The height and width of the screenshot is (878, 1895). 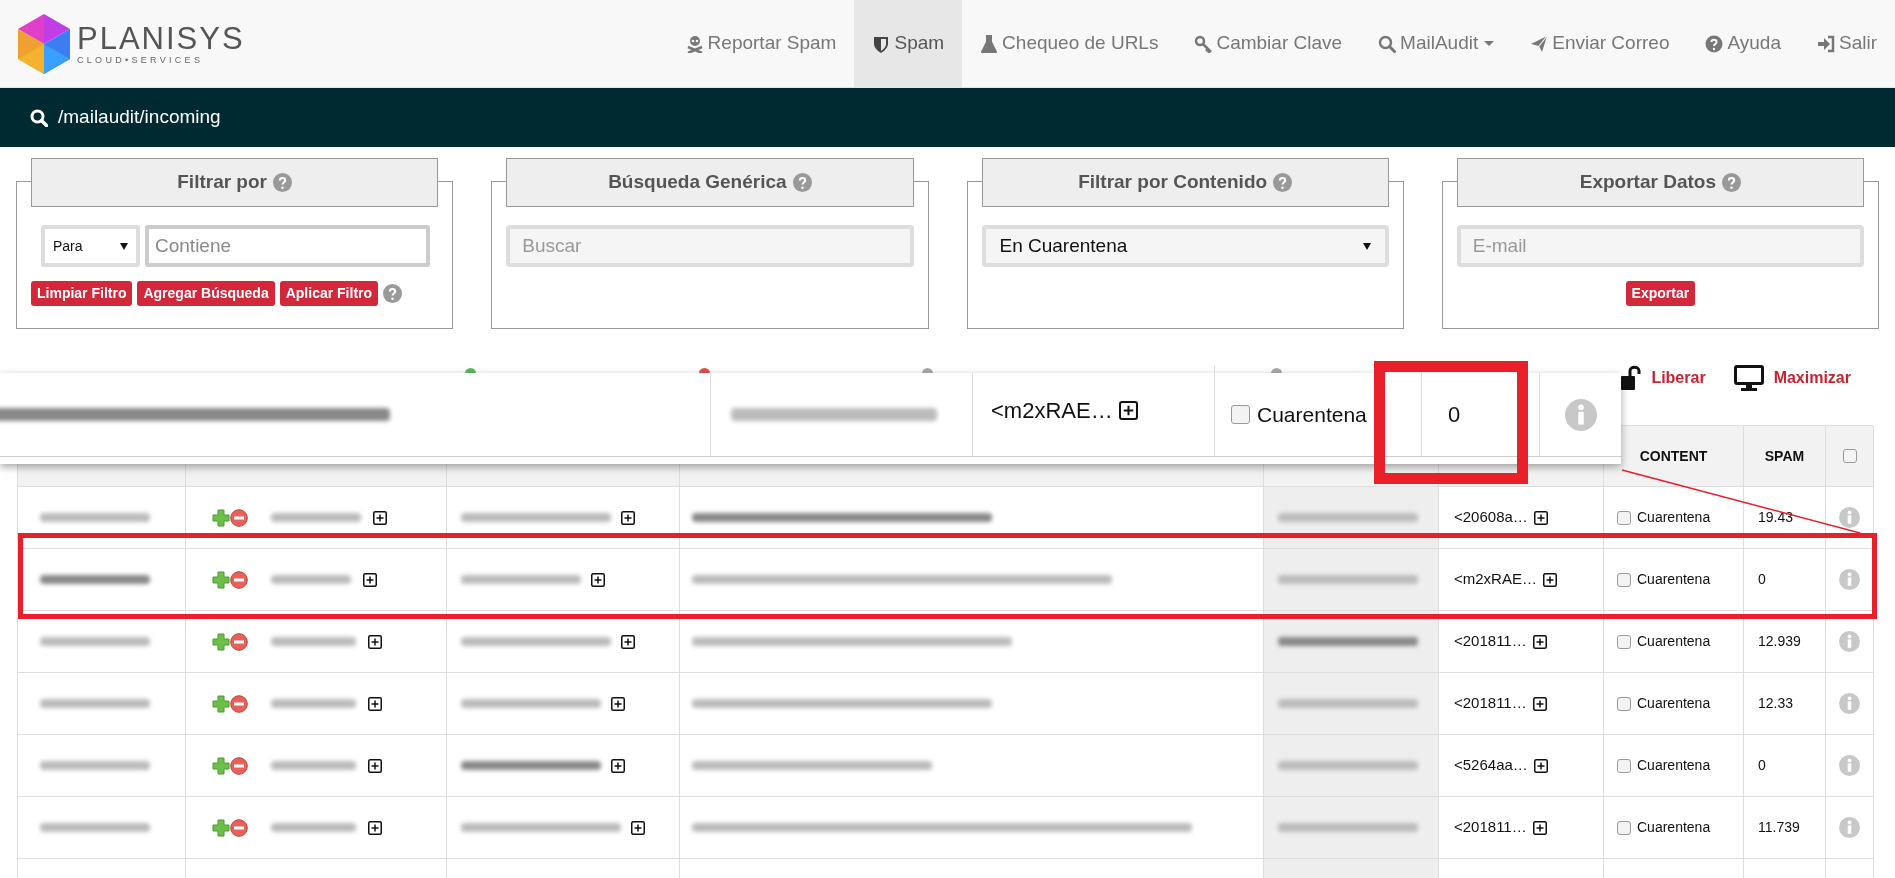 I want to click on action-button: Aplicar Filtro, so click(x=329, y=293).